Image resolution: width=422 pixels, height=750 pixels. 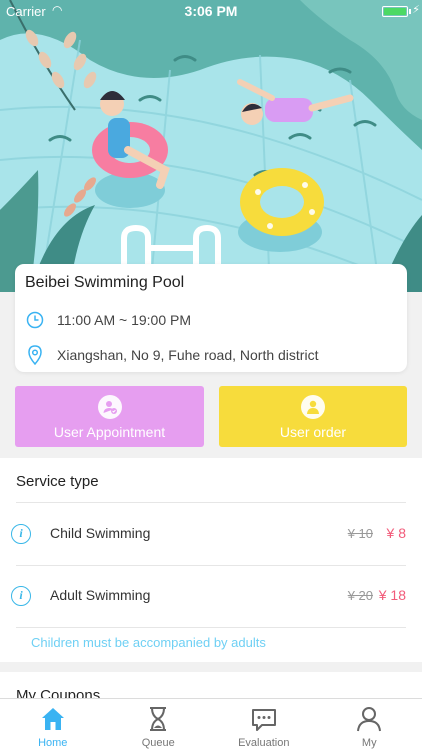 I want to click on clock: 3:06 PM, so click(x=211, y=11).